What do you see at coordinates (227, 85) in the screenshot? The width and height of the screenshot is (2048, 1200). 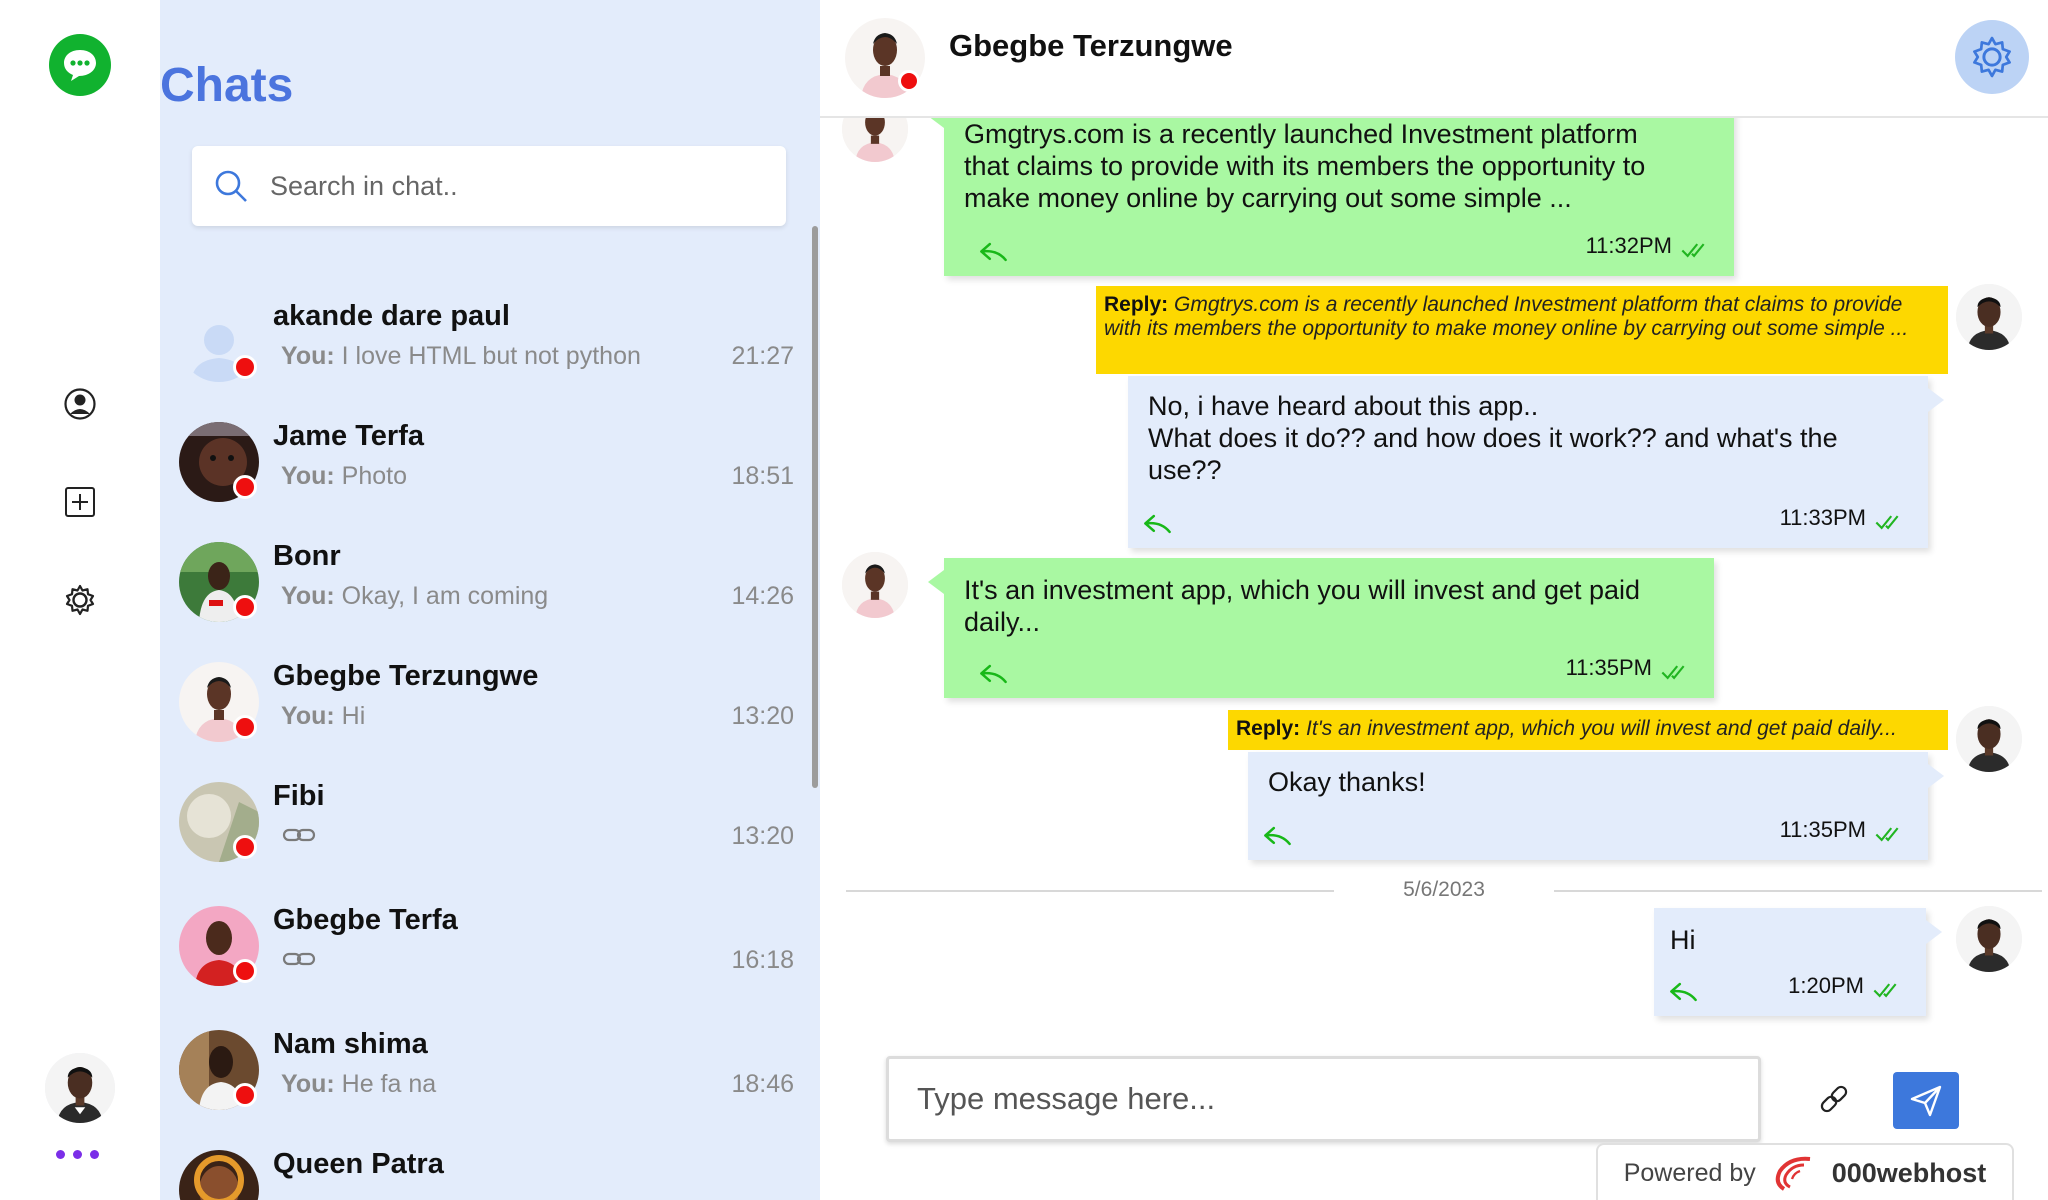 I see `chats-heading: Chats` at bounding box center [227, 85].